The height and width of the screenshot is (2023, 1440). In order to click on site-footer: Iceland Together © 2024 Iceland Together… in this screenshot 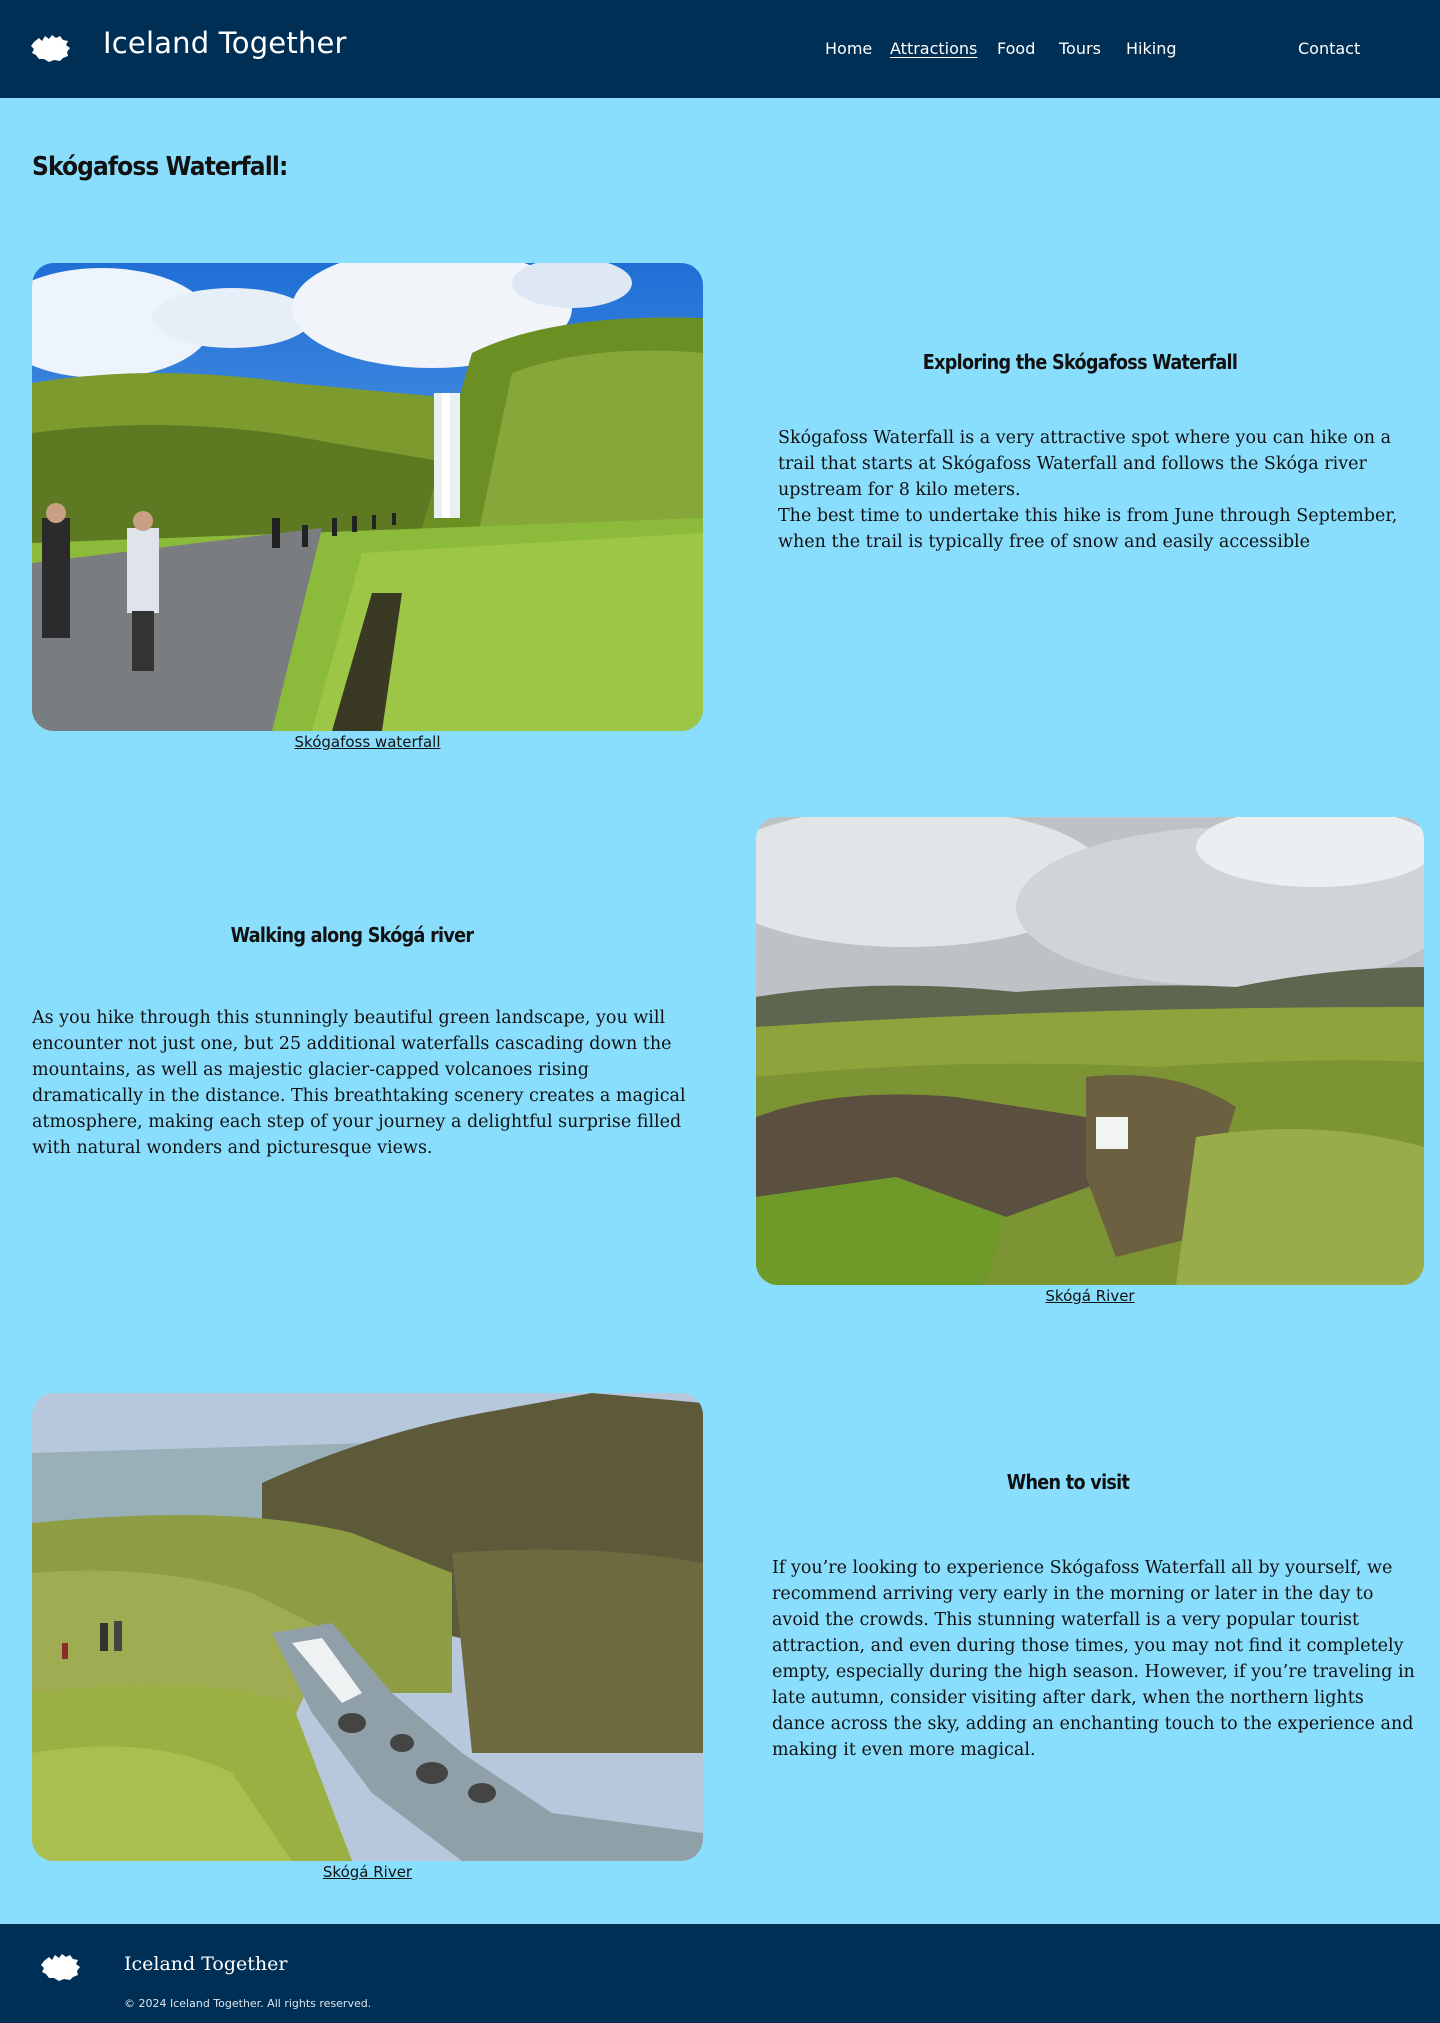, I will do `click(720, 1973)`.